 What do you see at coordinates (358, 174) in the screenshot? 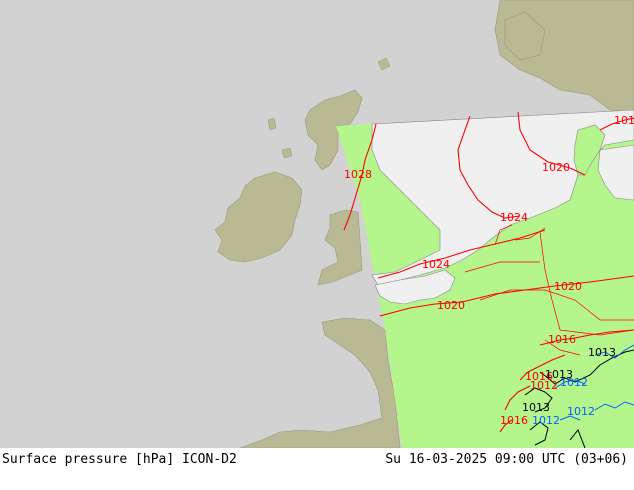
I see `isobar-label: 1028` at bounding box center [358, 174].